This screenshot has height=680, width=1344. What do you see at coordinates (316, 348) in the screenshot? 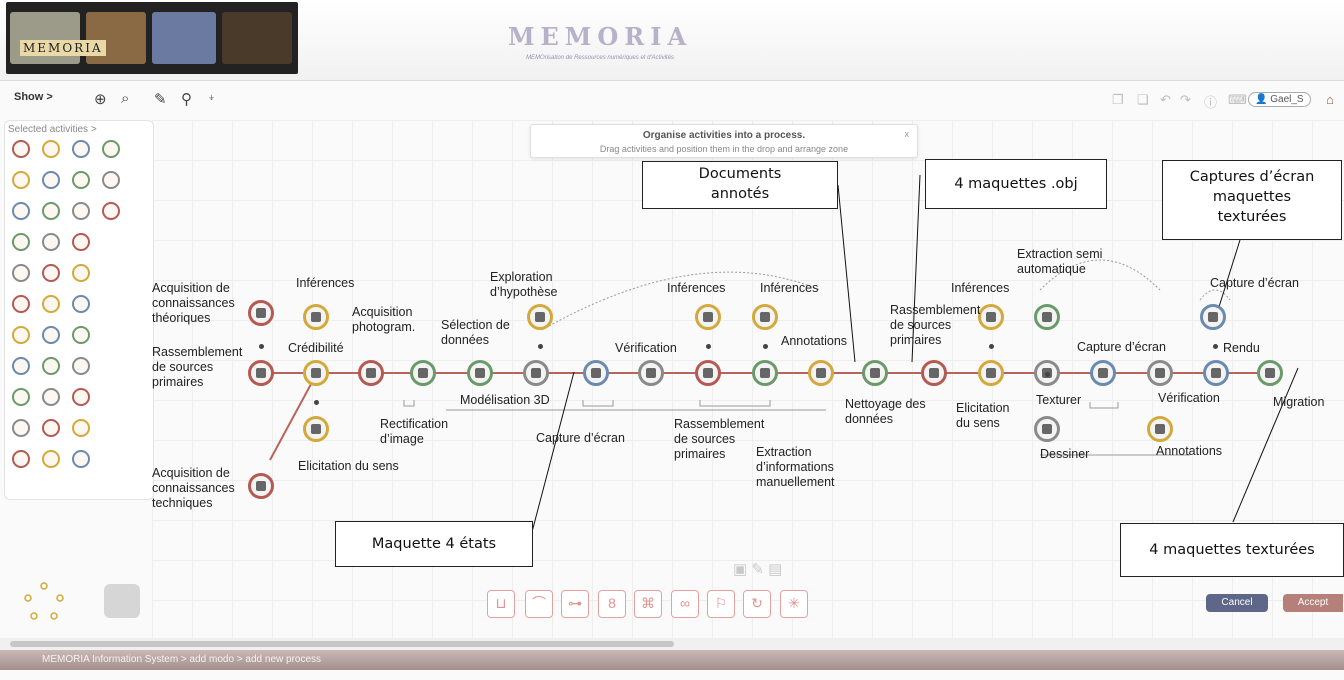
I see `label-credibilite: Crédibilité` at bounding box center [316, 348].